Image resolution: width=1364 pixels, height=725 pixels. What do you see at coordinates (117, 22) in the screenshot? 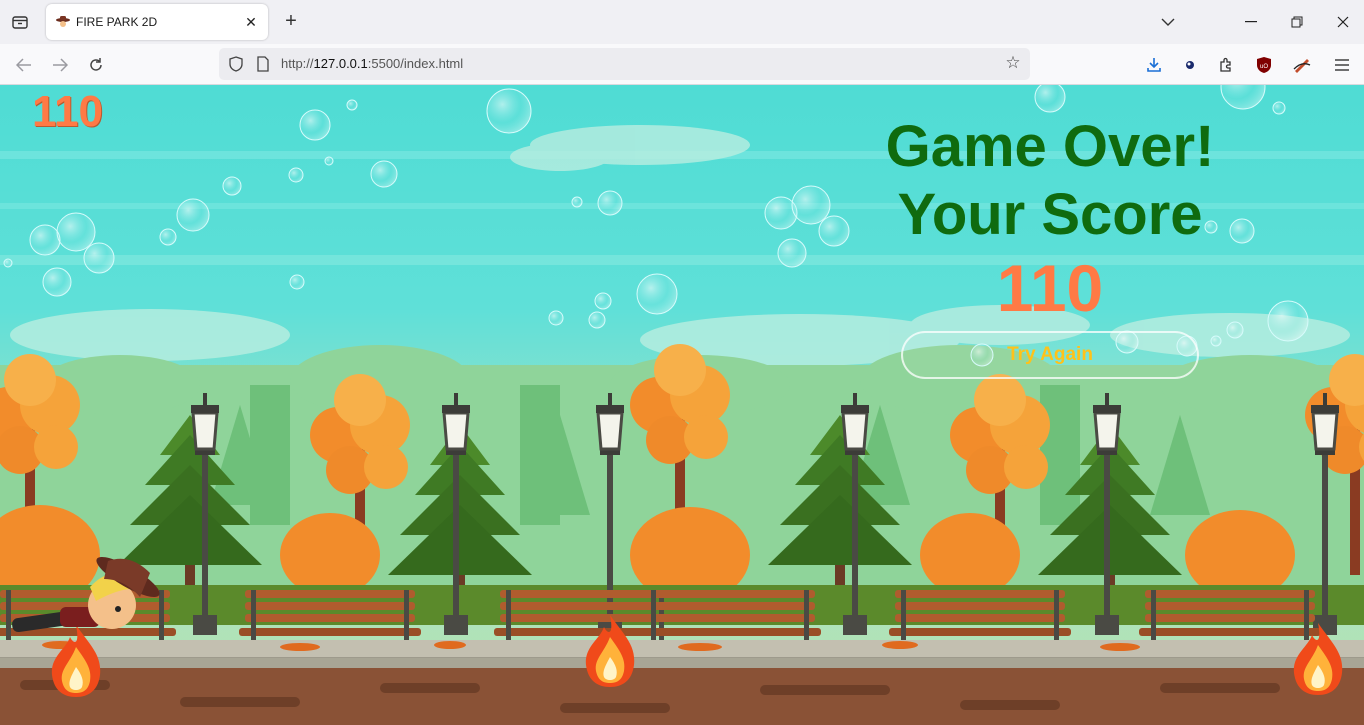
I see `tab-title: FIRE PARK 2D` at bounding box center [117, 22].